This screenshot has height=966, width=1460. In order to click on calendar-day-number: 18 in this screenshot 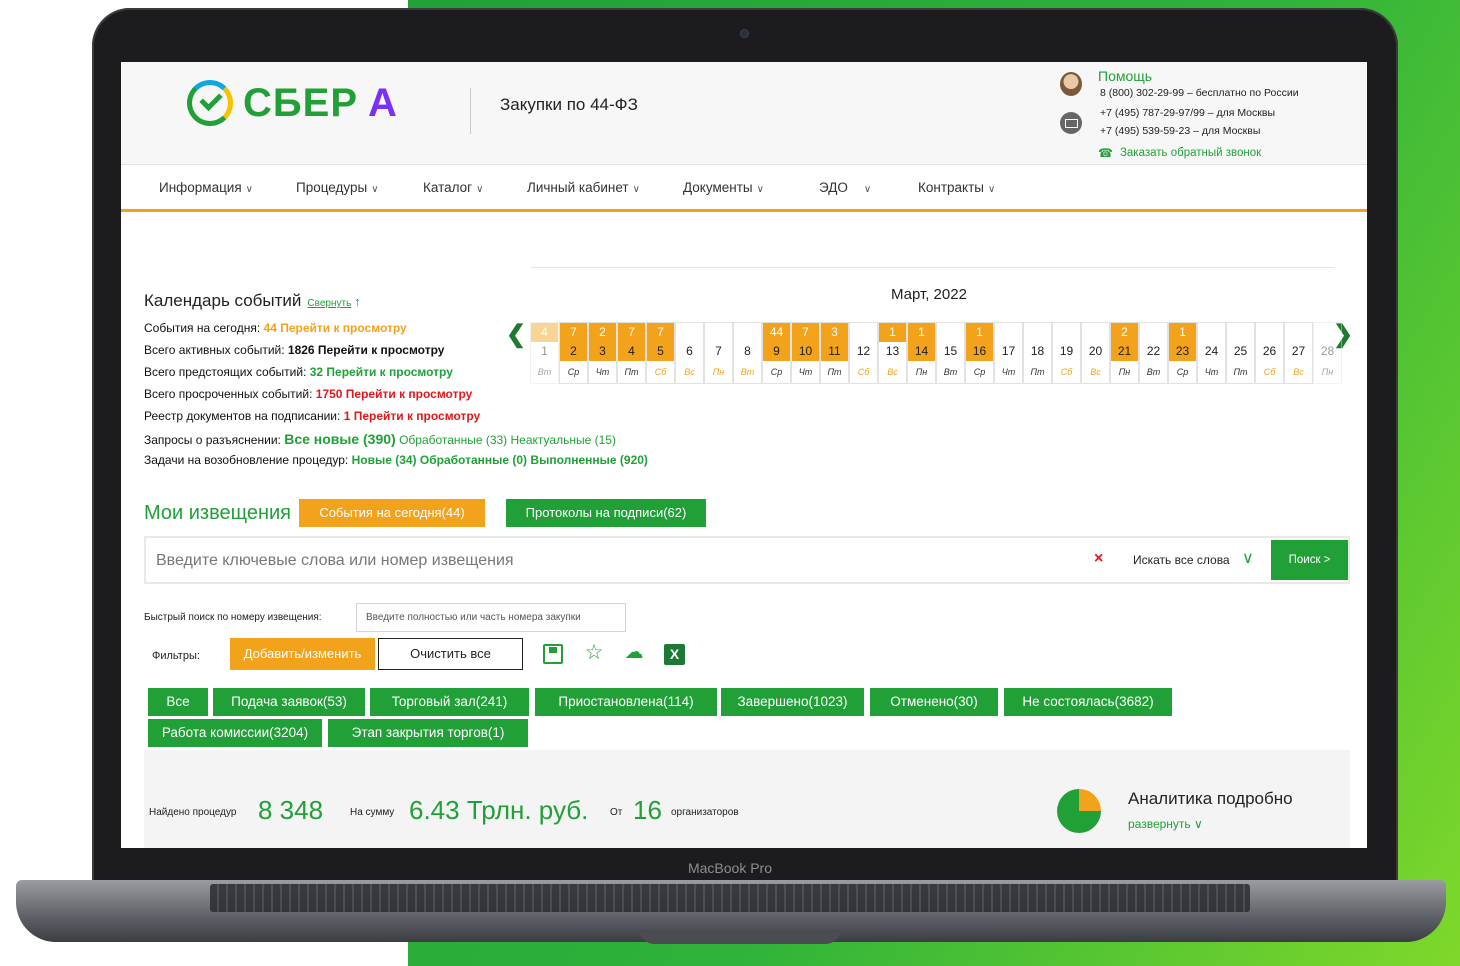, I will do `click(1037, 351)`.